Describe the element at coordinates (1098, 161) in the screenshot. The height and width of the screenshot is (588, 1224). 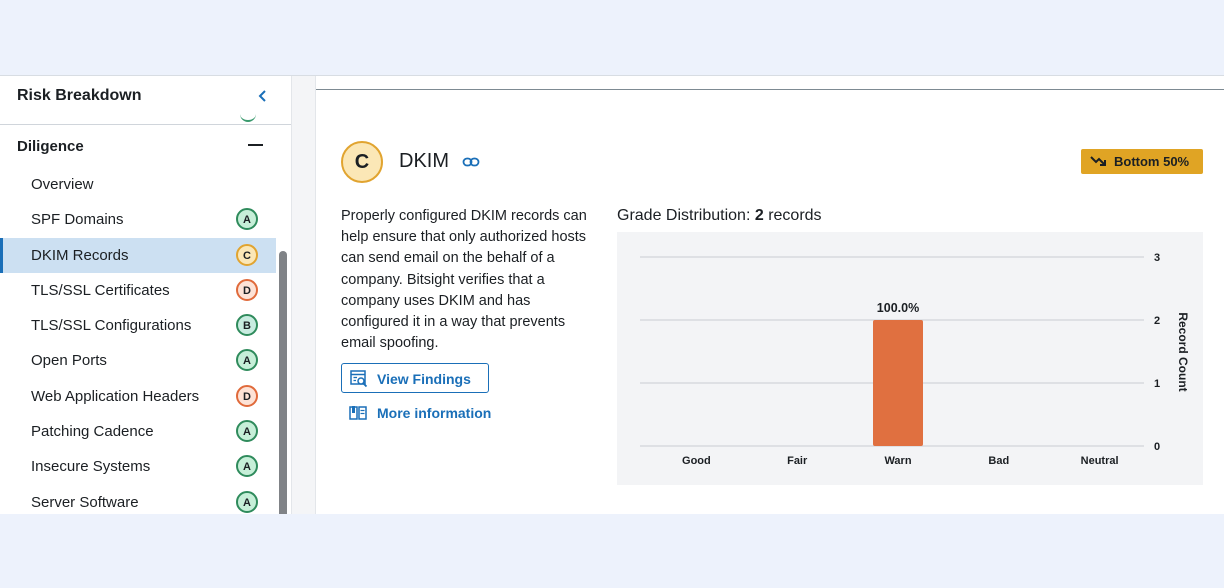
I see `trend-down-icon` at that location.